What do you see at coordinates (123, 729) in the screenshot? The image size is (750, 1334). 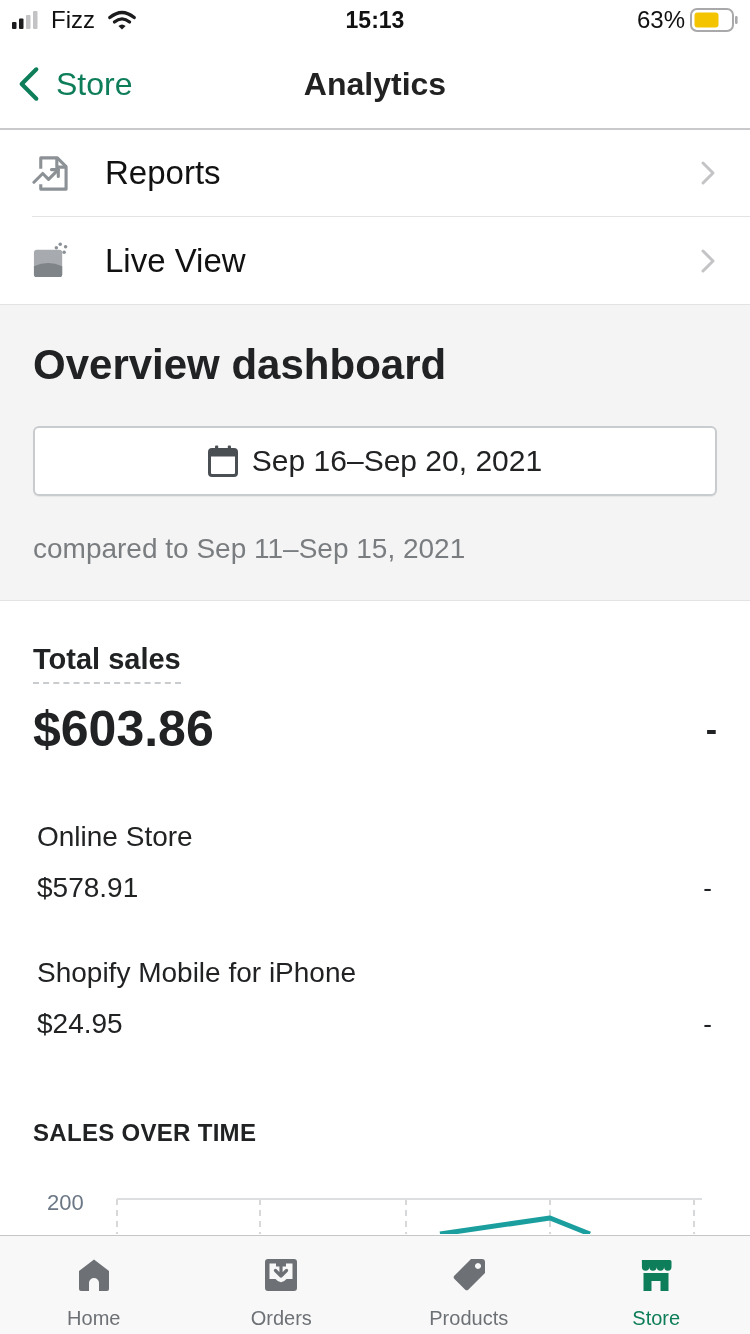 I see `total-sales-value: $603.86` at bounding box center [123, 729].